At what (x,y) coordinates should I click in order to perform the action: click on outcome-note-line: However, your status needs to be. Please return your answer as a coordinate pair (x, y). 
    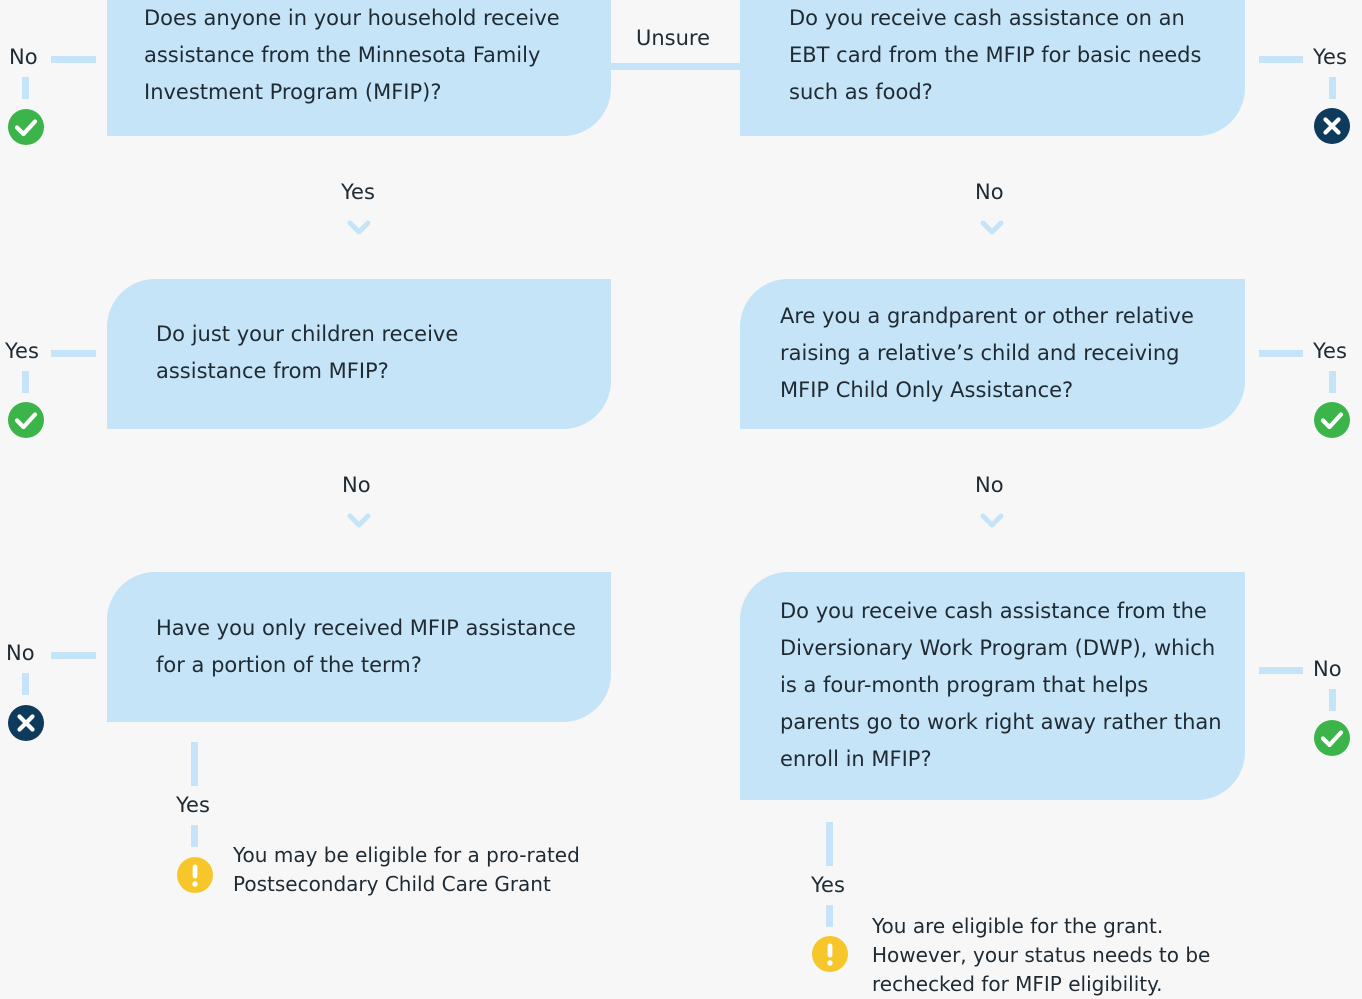
    Looking at the image, I should click on (1041, 955).